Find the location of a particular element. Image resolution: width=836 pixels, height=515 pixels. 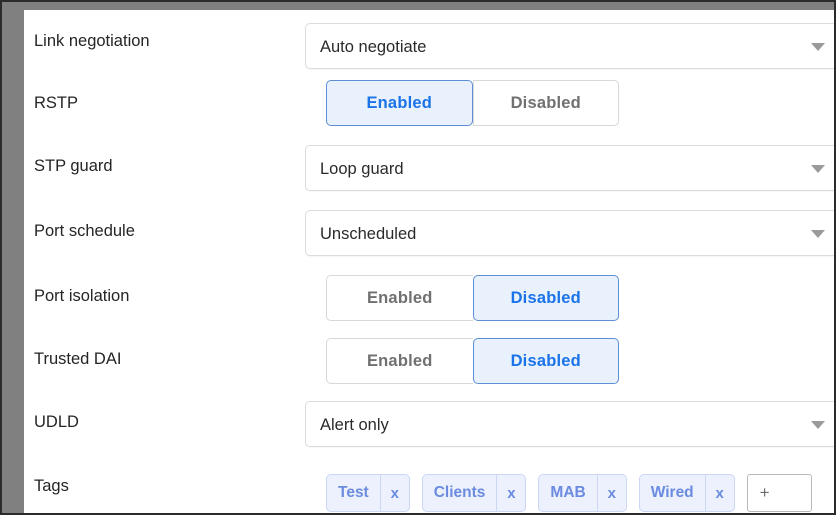

label-trusted-dai: Trusted DAI is located at coordinates (78, 359).